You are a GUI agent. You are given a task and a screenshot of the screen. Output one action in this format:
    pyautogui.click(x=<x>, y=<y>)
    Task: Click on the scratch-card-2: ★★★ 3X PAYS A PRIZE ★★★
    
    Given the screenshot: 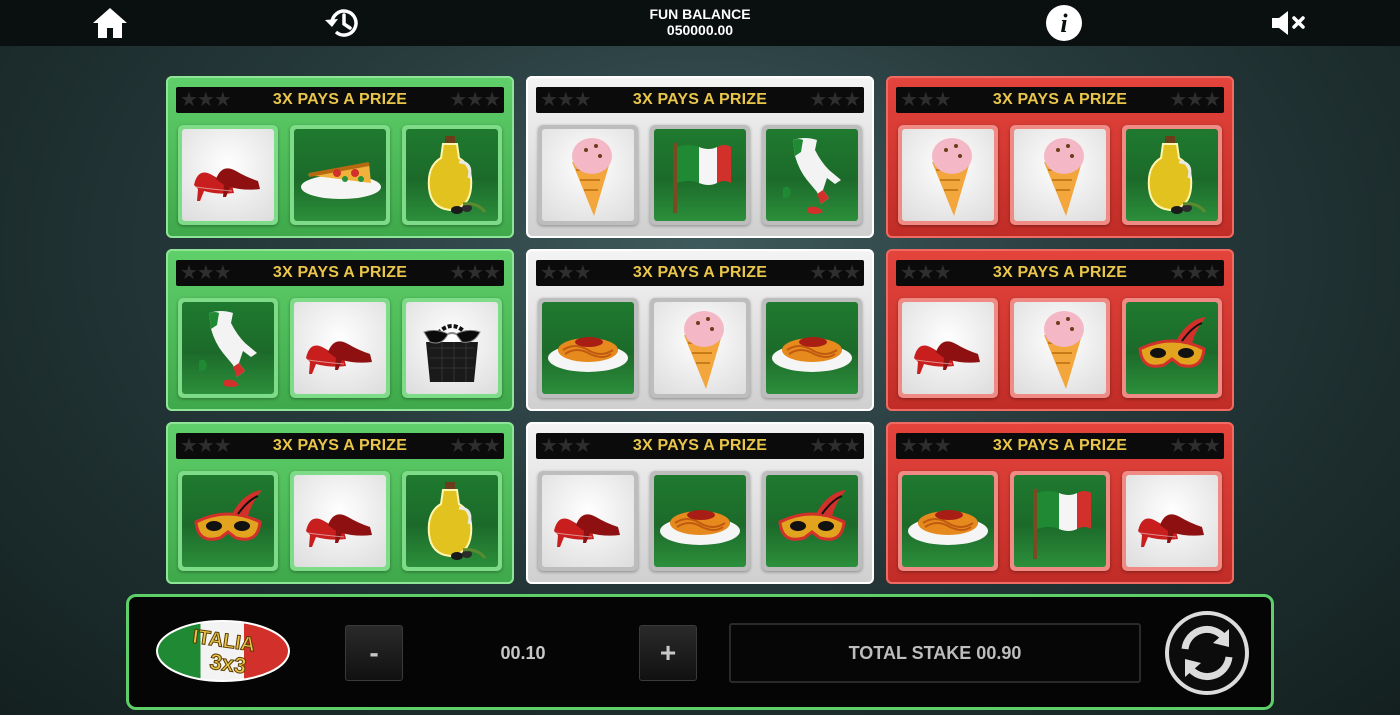 What is the action you would take?
    pyautogui.click(x=700, y=157)
    